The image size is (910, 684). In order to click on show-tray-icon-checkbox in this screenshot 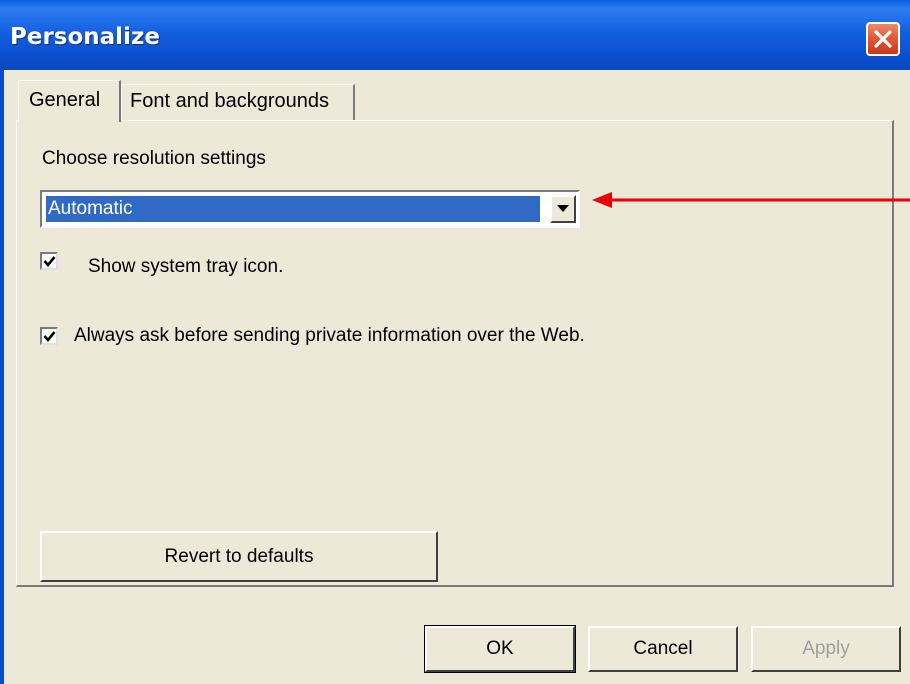, I will do `click(49, 261)`.